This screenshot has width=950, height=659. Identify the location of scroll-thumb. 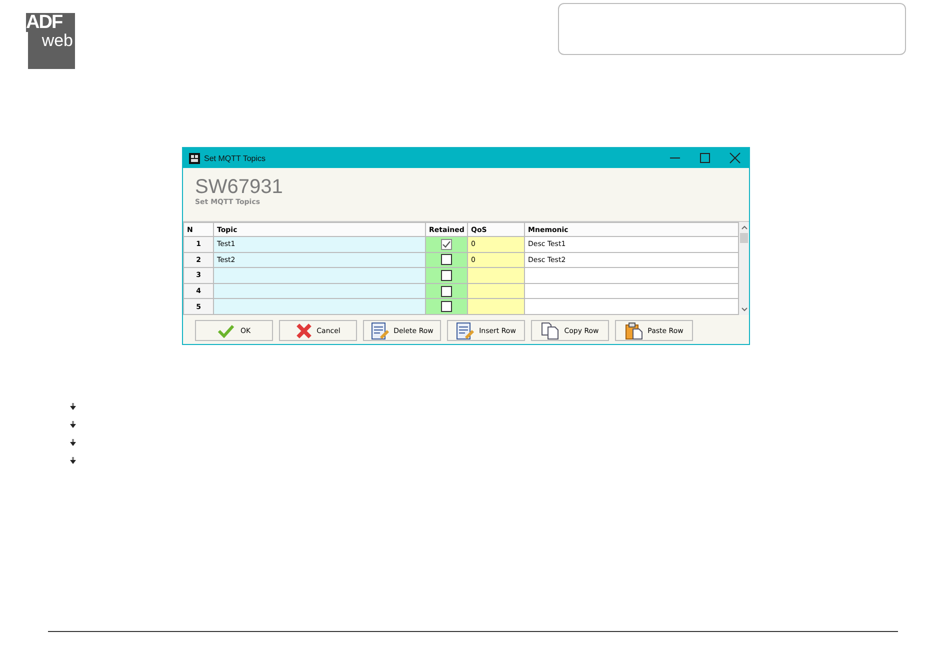
(744, 238).